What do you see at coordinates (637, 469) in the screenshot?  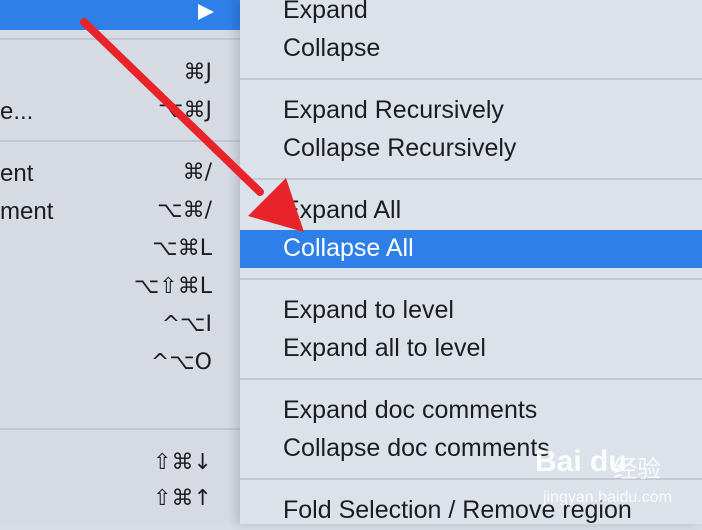 I see `watermark-name: 经验` at bounding box center [637, 469].